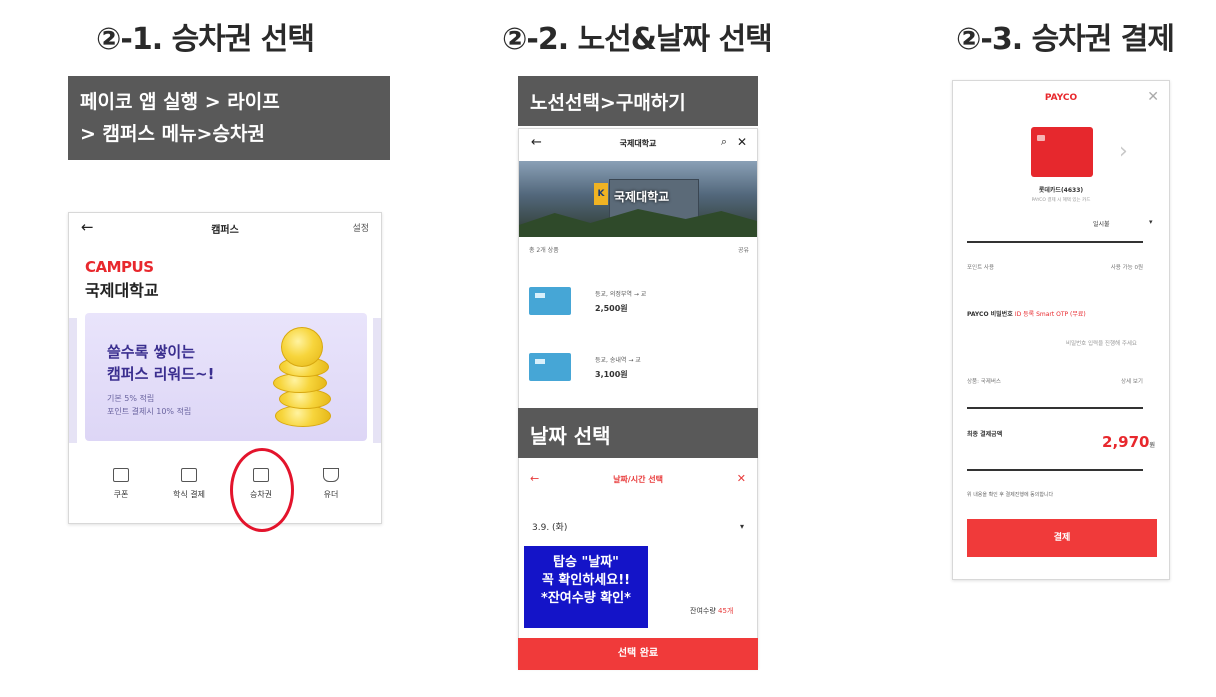 Image resolution: width=1216 pixels, height=697 pixels. What do you see at coordinates (1065, 39) in the screenshot?
I see `step-3-title: ②-3. 승차권 결제` at bounding box center [1065, 39].